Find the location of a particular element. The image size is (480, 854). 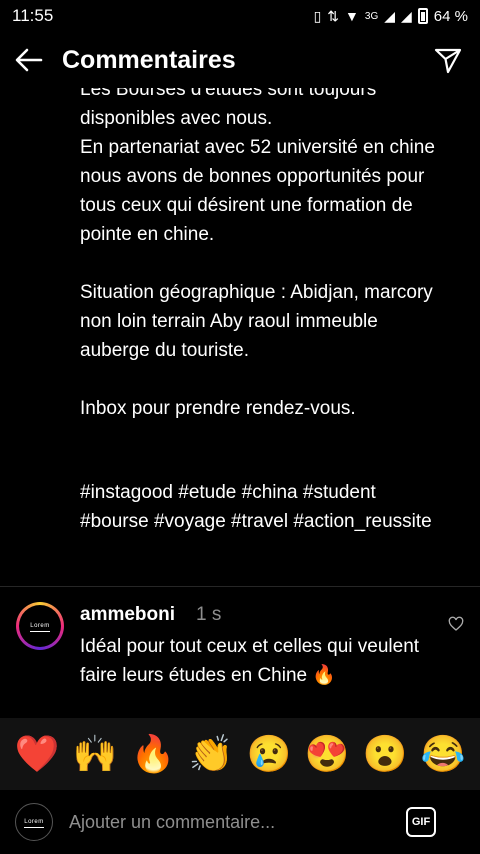

emoji-raised-hands: 🙌 is located at coordinates (95, 754).